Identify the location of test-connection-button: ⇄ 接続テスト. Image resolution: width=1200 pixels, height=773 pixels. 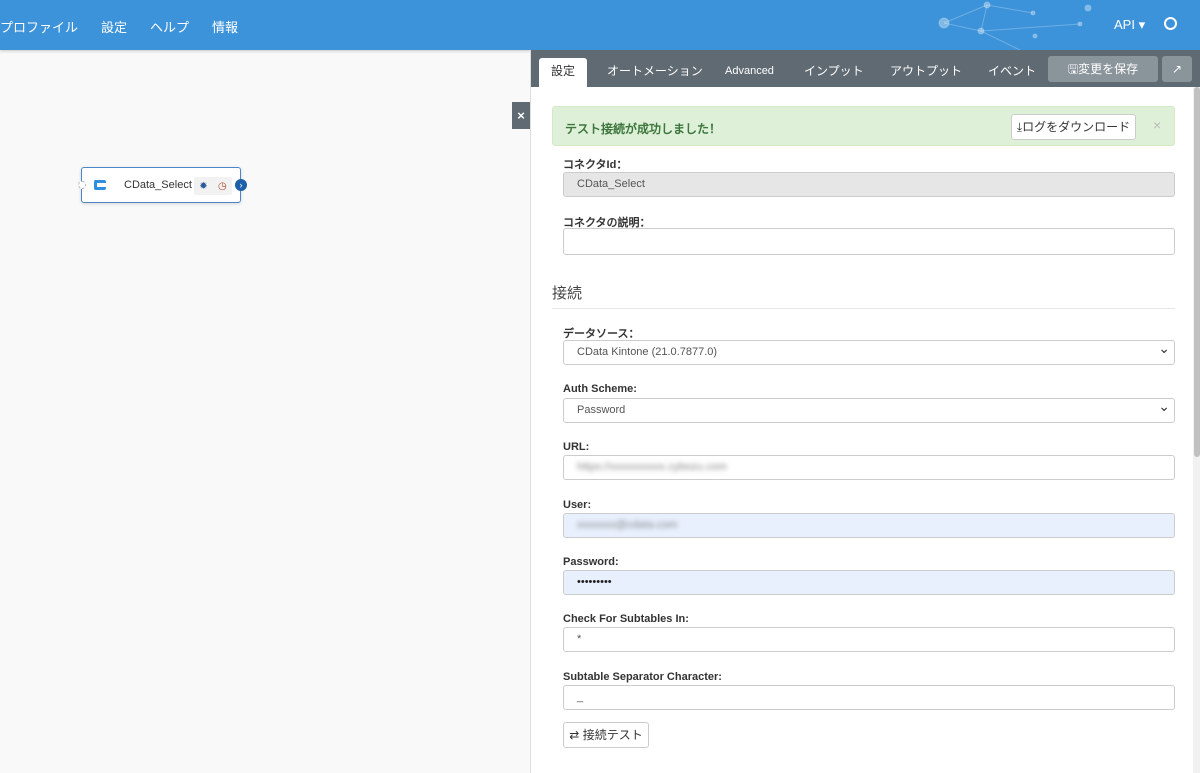
(606, 735).